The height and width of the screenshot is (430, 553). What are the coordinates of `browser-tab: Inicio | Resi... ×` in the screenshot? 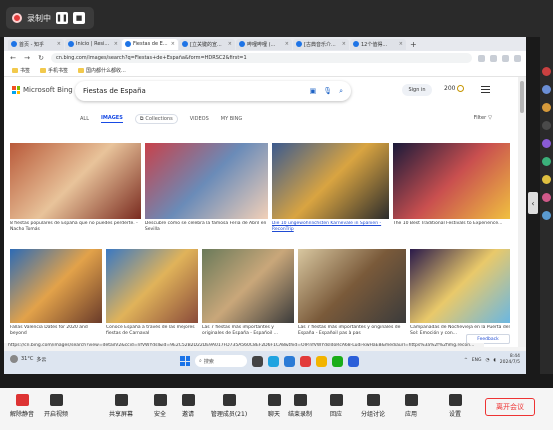 It's located at (93, 44).